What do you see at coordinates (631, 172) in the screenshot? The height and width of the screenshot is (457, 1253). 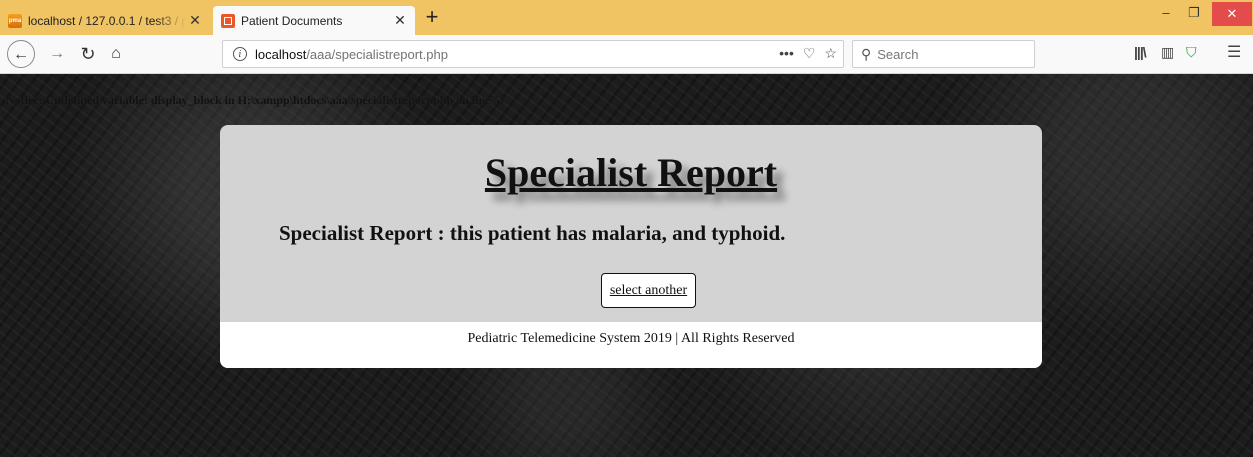 I see `page-title: Specialist Report` at bounding box center [631, 172].